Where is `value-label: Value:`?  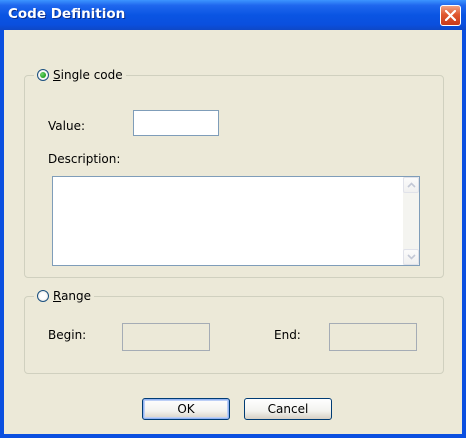 value-label: Value: is located at coordinates (66, 126).